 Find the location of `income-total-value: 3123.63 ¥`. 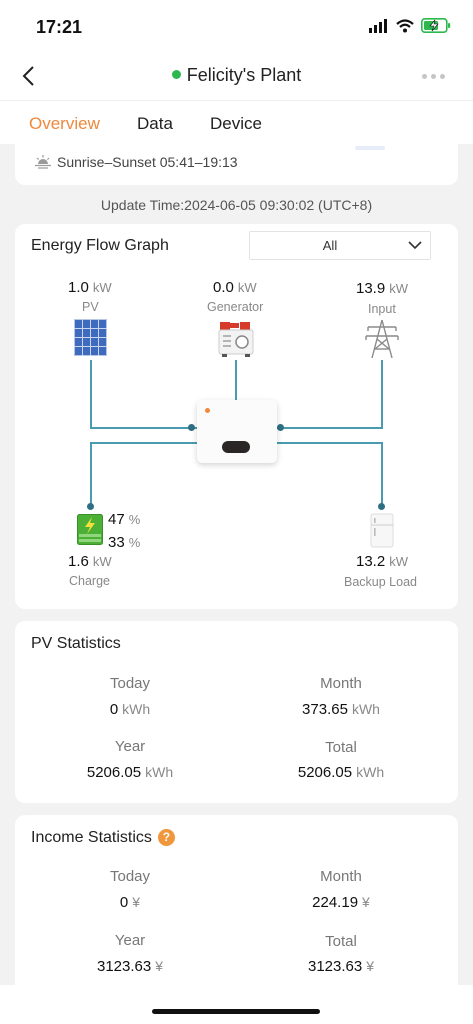

income-total-value: 3123.63 ¥ is located at coordinates (341, 966).